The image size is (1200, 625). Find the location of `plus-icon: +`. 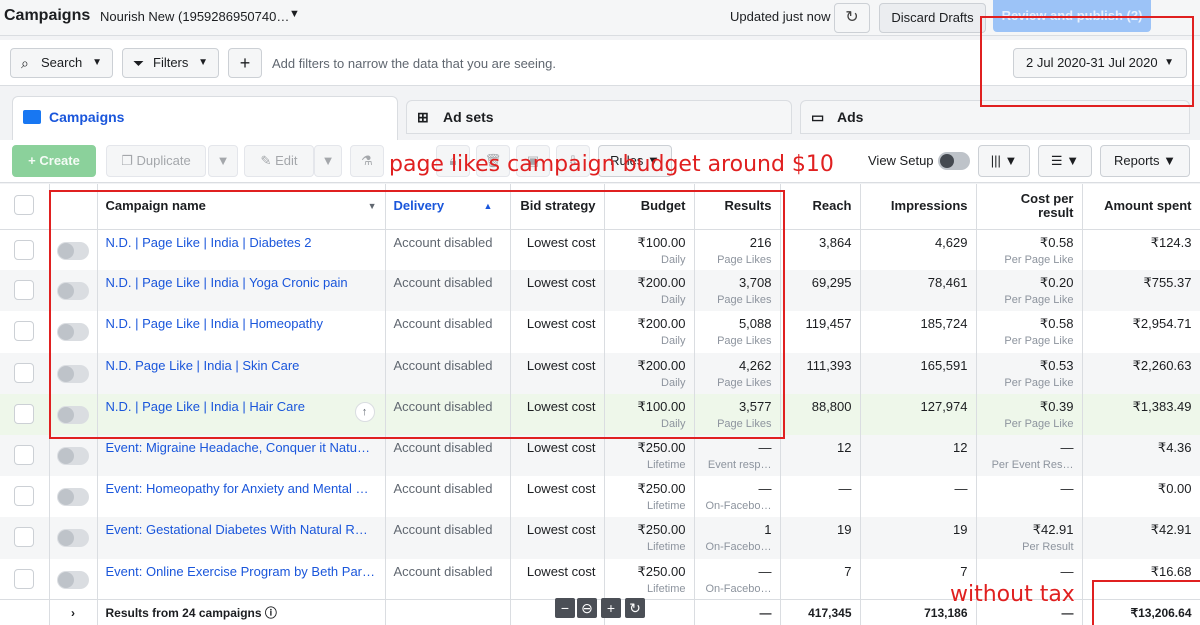

plus-icon: + is located at coordinates (611, 608).